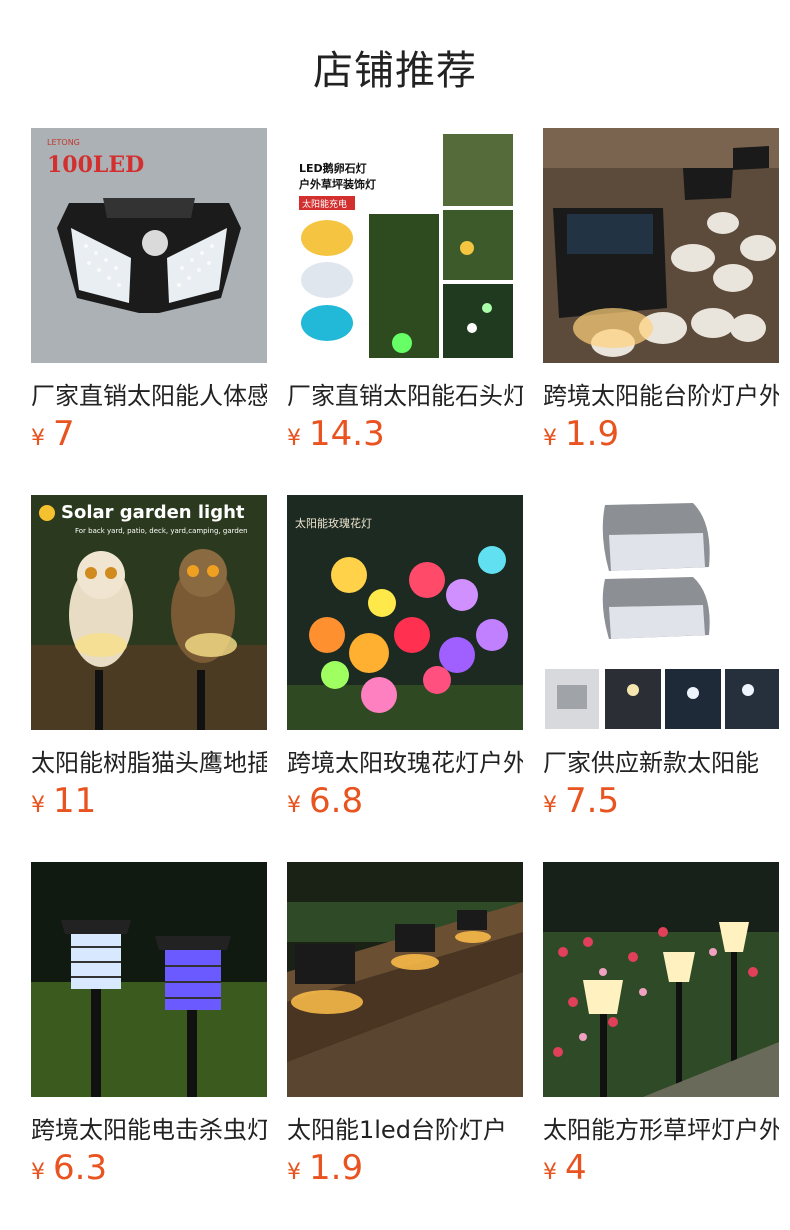 Image resolution: width=790 pixels, height=1230 pixels. Describe the element at coordinates (95, 165) in the screenshot. I see `image-caption: 100LED` at that location.